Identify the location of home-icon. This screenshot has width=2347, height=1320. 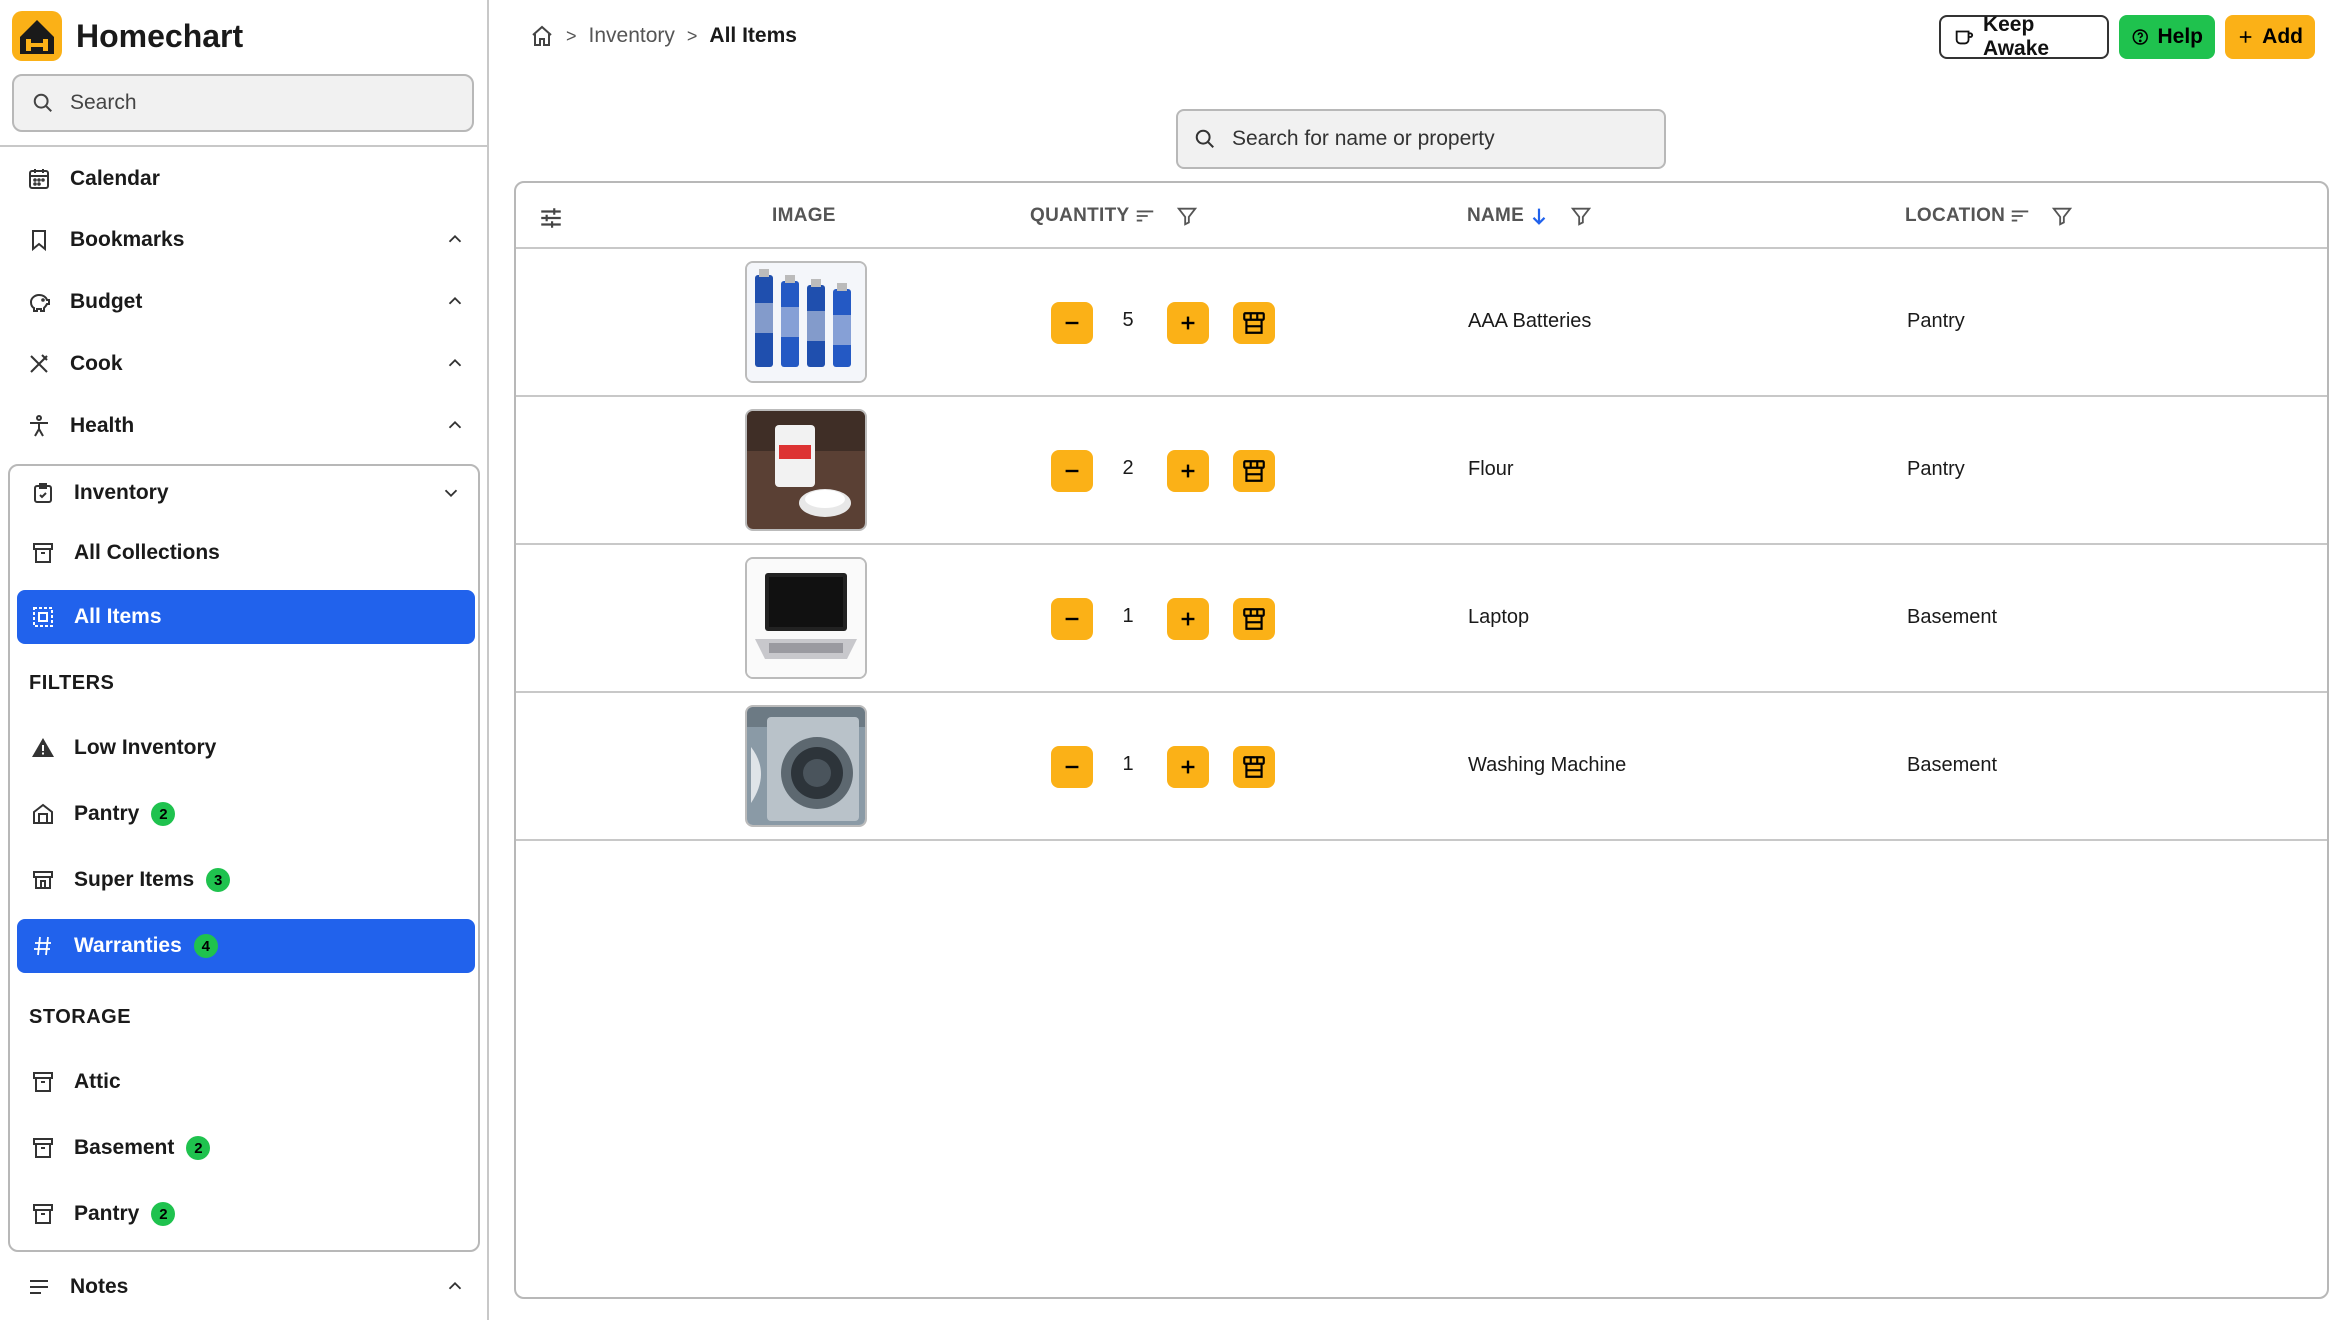
(542, 36).